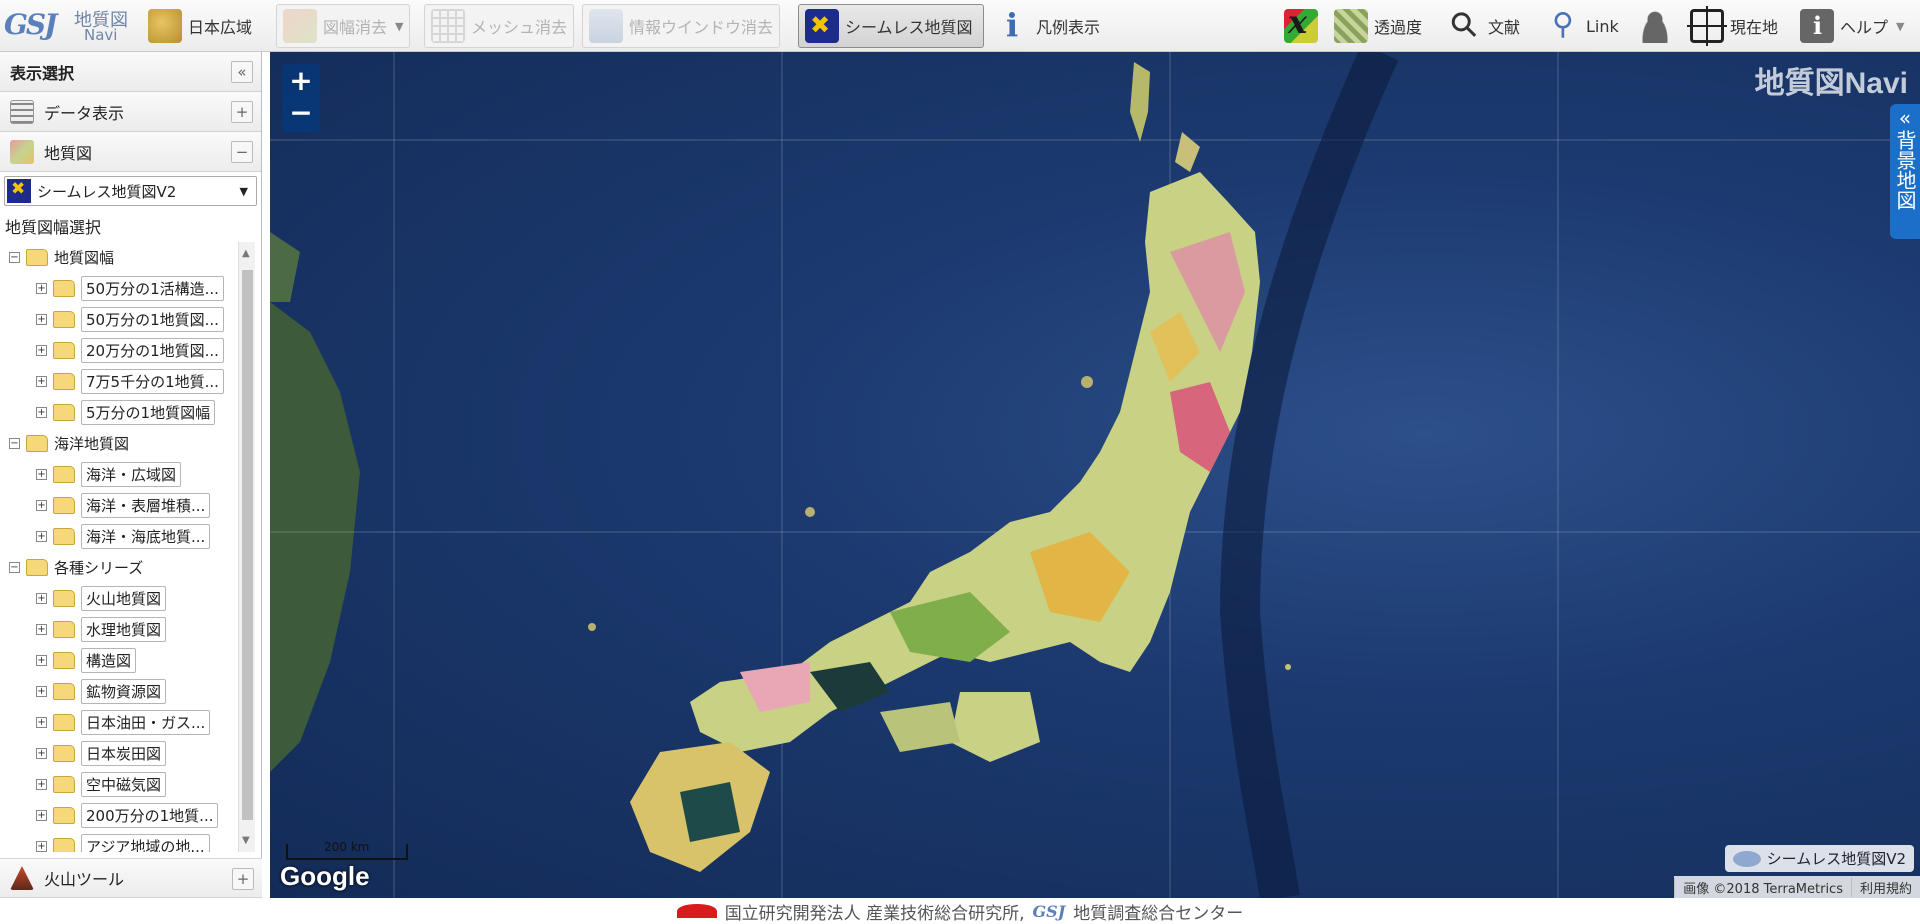 The height and width of the screenshot is (924, 1920). I want to click on background-map-tab: « 背景地図, so click(1905, 171).